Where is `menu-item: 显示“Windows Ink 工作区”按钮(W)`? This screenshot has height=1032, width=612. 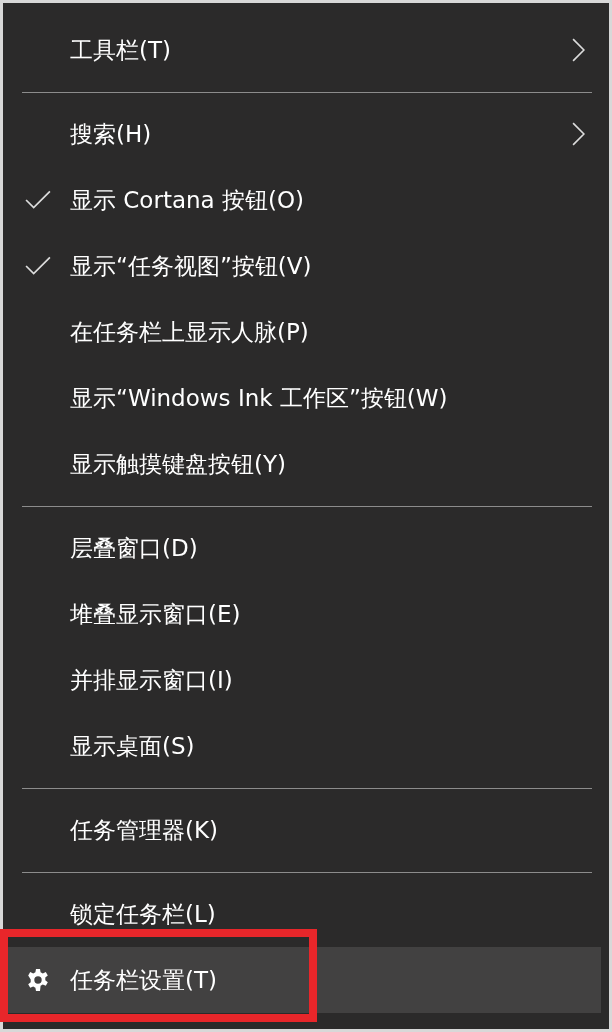 menu-item: 显示“Windows Ink 工作区”按钮(W) is located at coordinates (302, 398).